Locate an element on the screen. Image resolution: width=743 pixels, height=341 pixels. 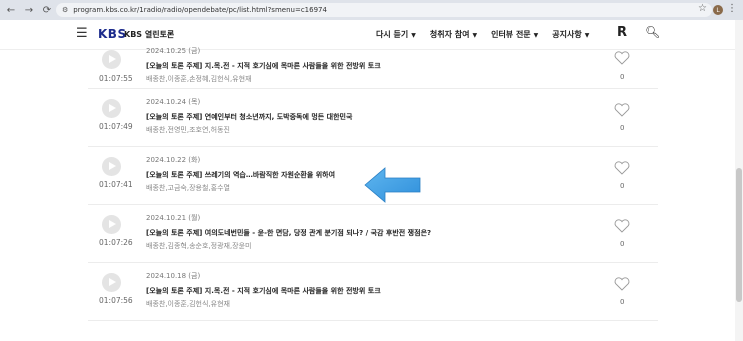
episode-duration: 01:07:56 is located at coordinates (116, 300).